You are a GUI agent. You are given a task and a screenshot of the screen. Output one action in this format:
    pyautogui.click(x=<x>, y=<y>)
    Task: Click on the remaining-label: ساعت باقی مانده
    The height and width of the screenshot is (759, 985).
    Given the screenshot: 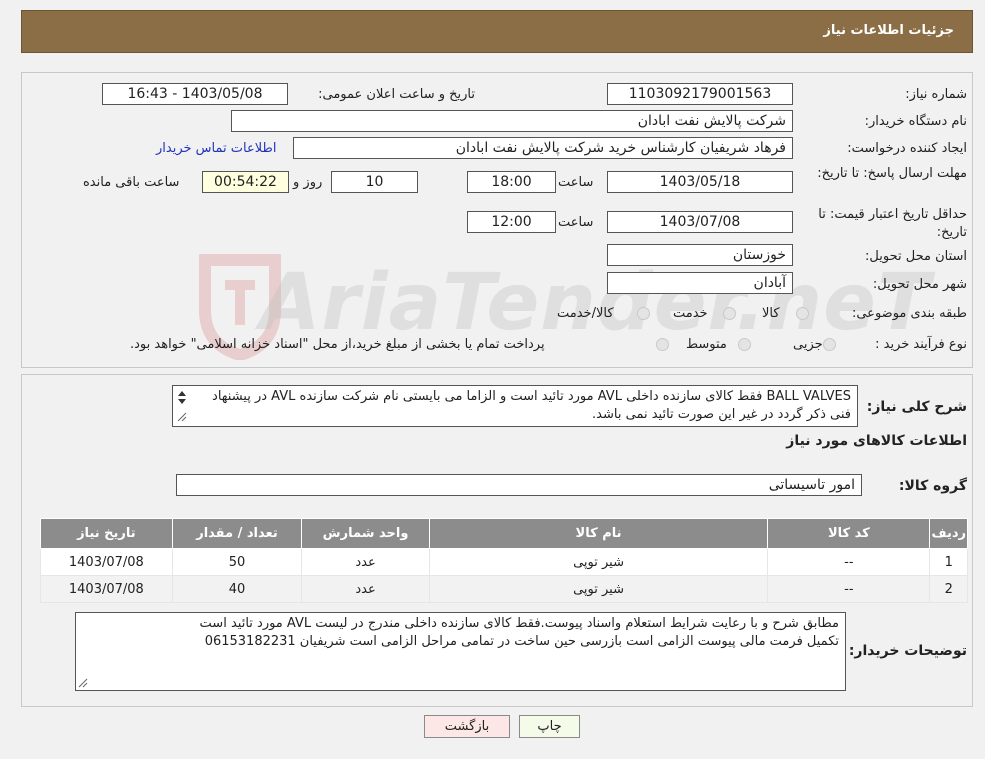 What is the action you would take?
    pyautogui.click(x=131, y=182)
    